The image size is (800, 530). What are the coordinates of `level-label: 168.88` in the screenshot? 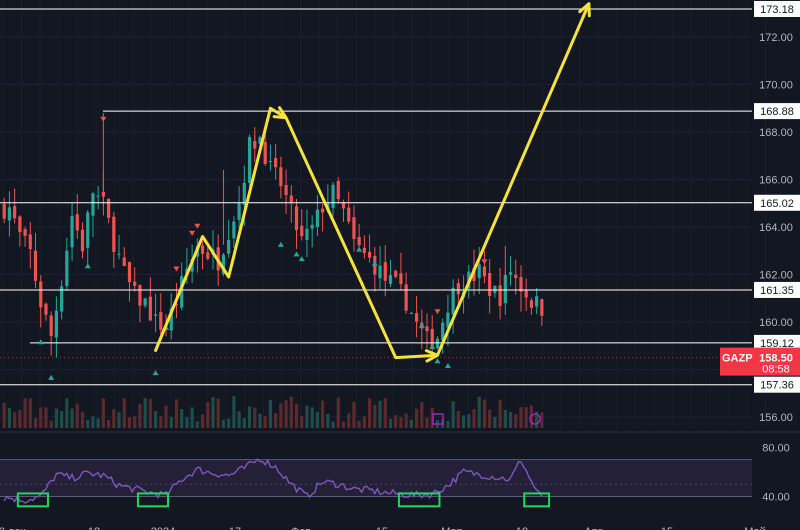 It's located at (777, 111).